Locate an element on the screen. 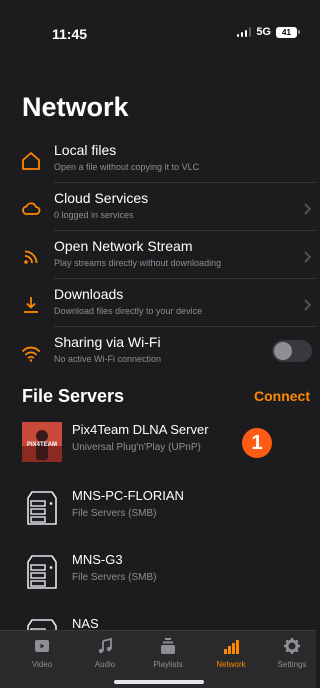 This screenshot has height=688, width=320. gear-icon is located at coordinates (292, 646).